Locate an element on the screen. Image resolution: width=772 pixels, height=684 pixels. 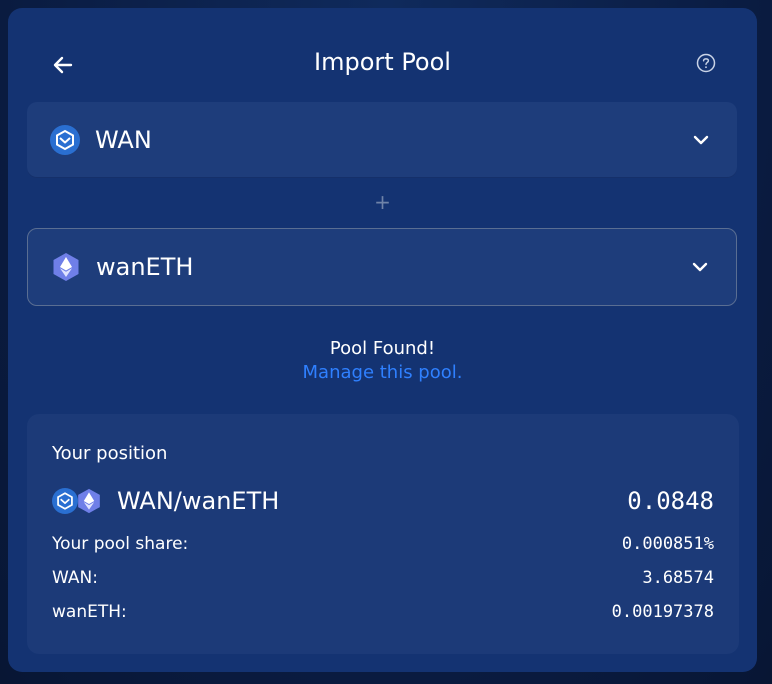
pool-share-row: Your pool share: 0.000851% is located at coordinates (383, 544).